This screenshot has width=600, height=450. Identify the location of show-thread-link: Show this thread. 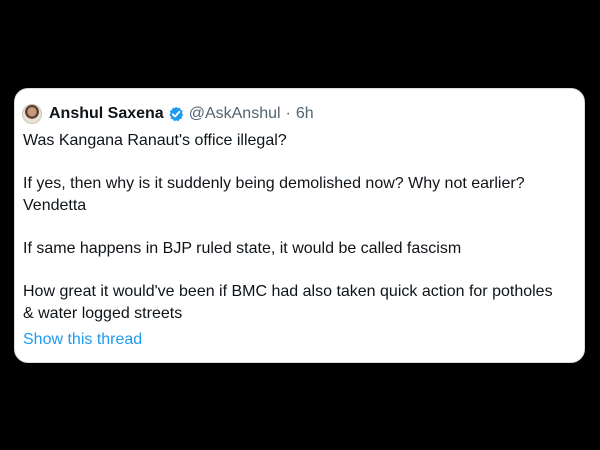
(82, 340).